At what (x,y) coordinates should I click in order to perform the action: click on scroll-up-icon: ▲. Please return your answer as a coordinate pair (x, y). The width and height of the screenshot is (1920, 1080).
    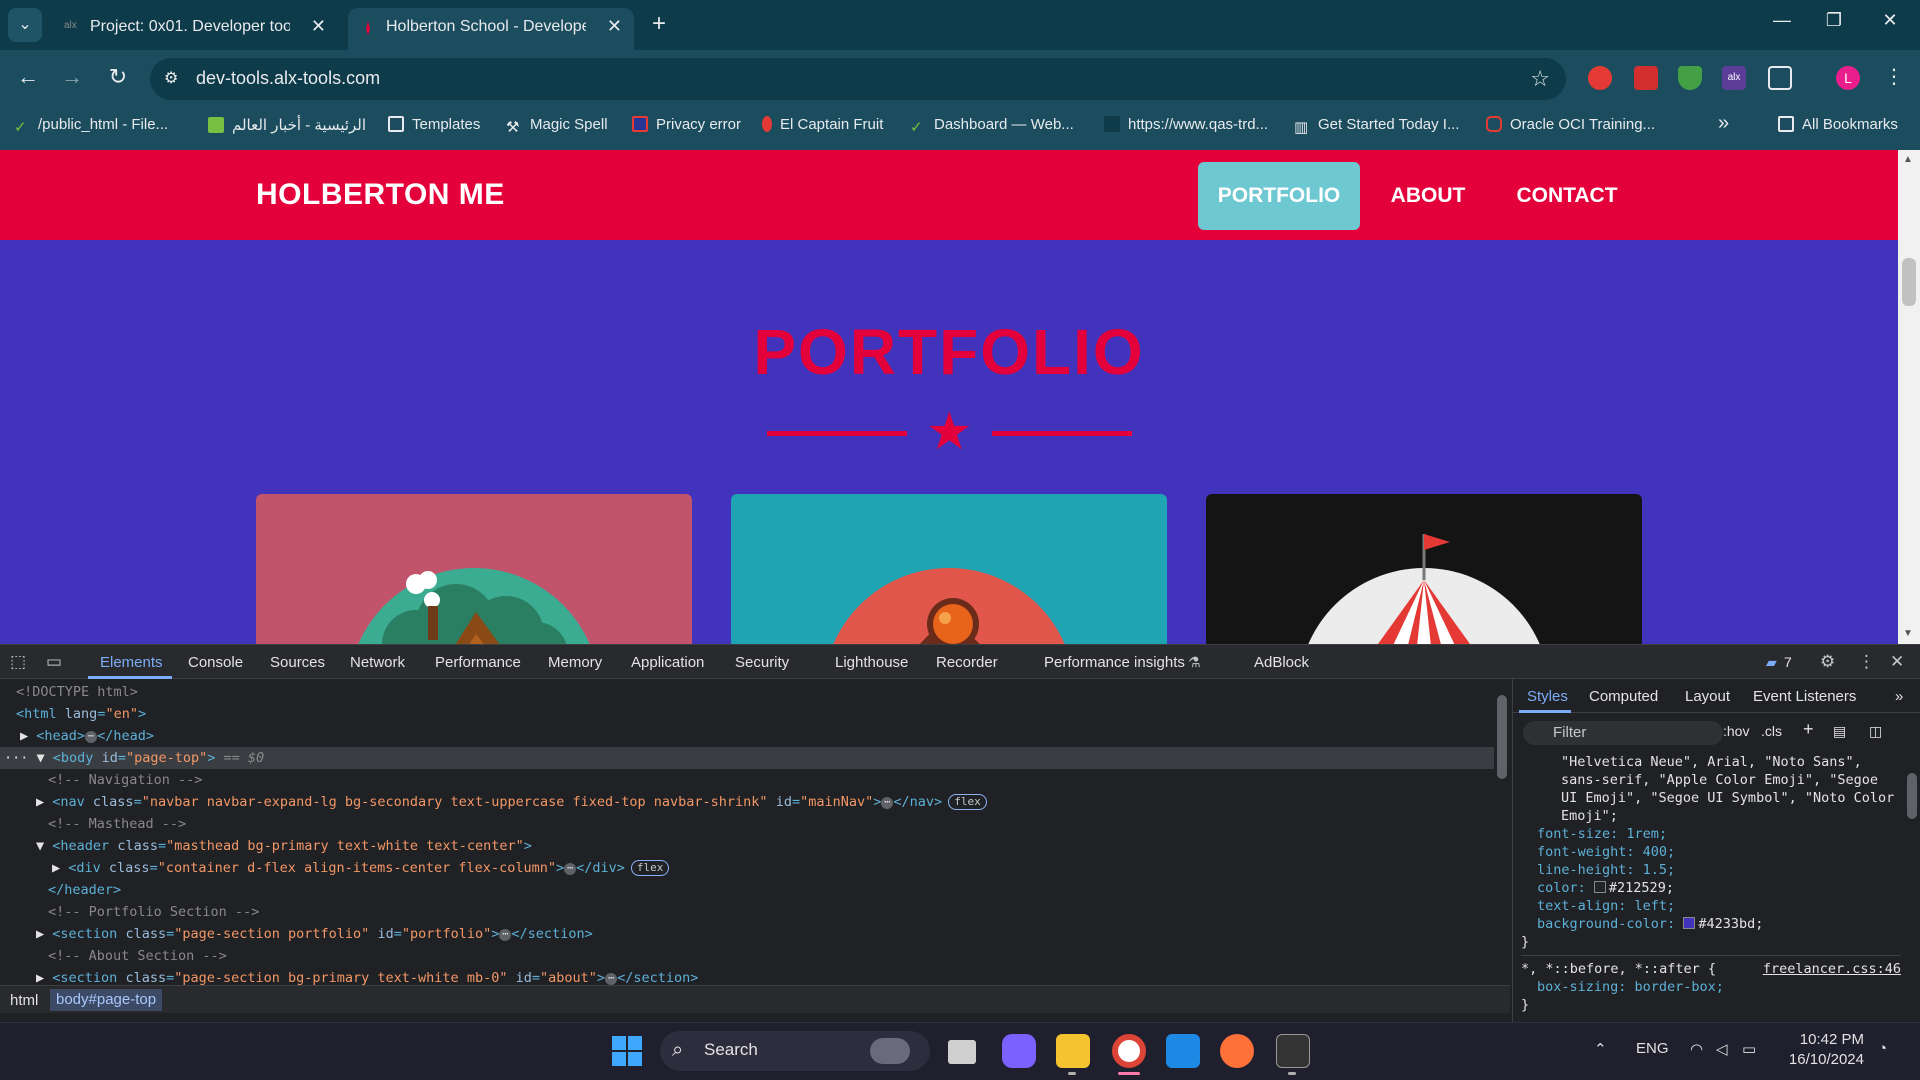
    Looking at the image, I should click on (1908, 159).